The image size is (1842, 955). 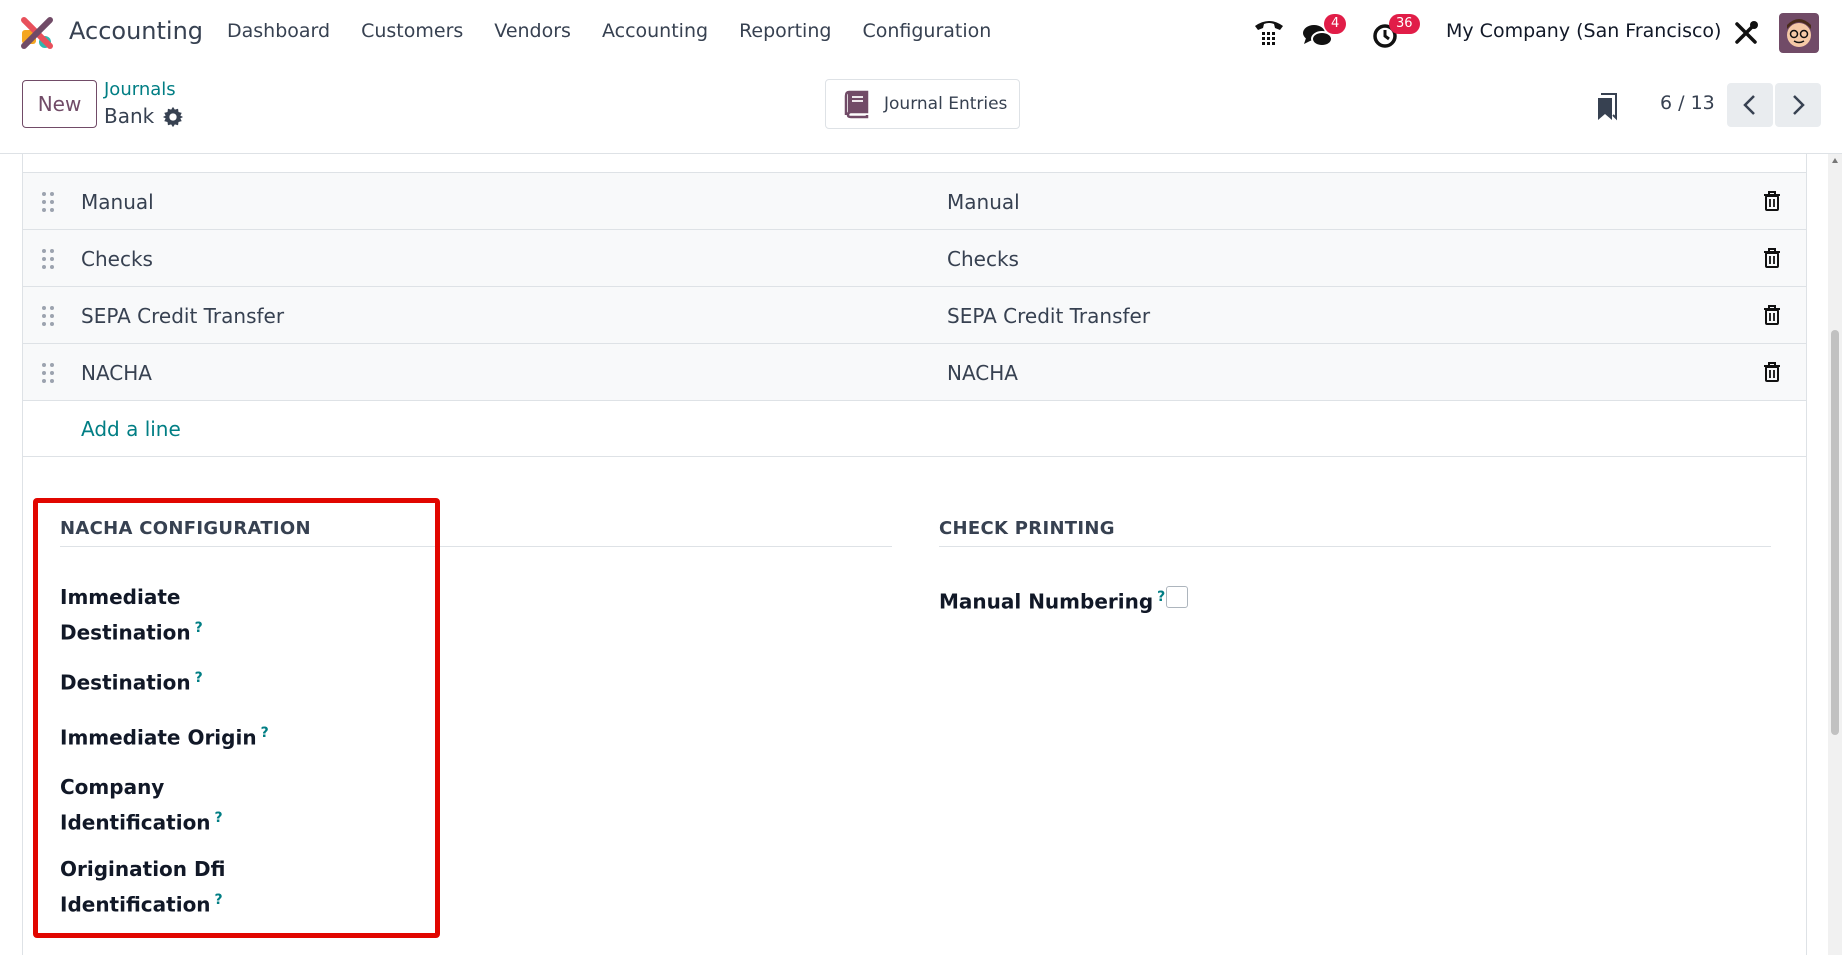 I want to click on debug-tools-icon, so click(x=1746, y=33).